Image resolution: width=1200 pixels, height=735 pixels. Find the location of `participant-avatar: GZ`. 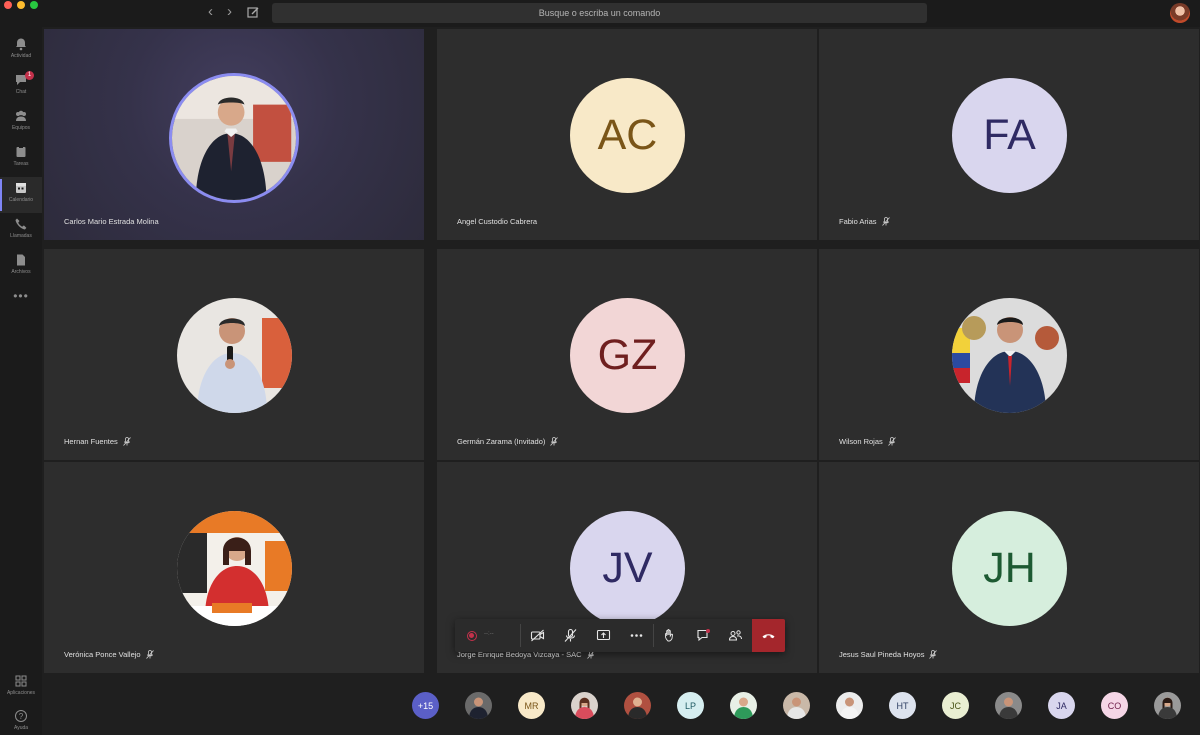

participant-avatar: GZ is located at coordinates (627, 355).